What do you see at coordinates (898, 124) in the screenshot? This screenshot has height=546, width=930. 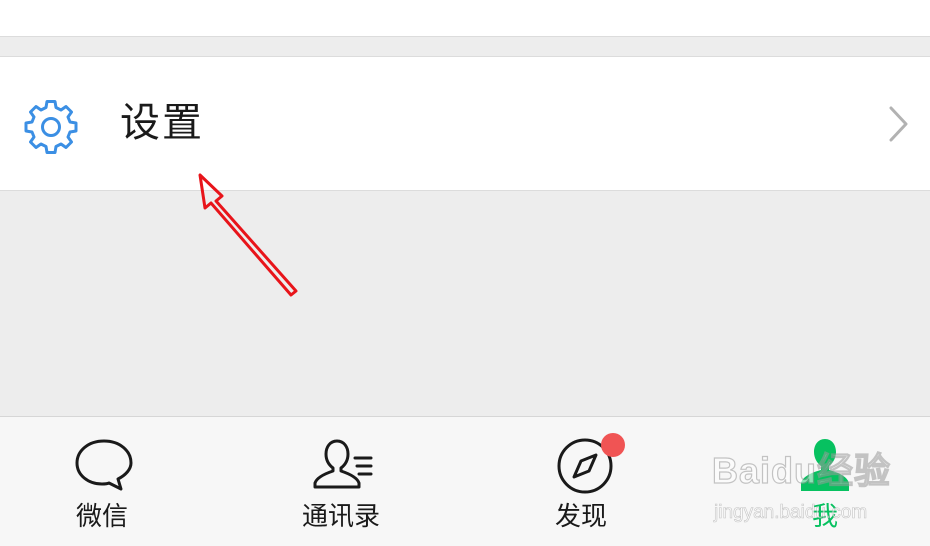 I see `chevron-right-icon` at bounding box center [898, 124].